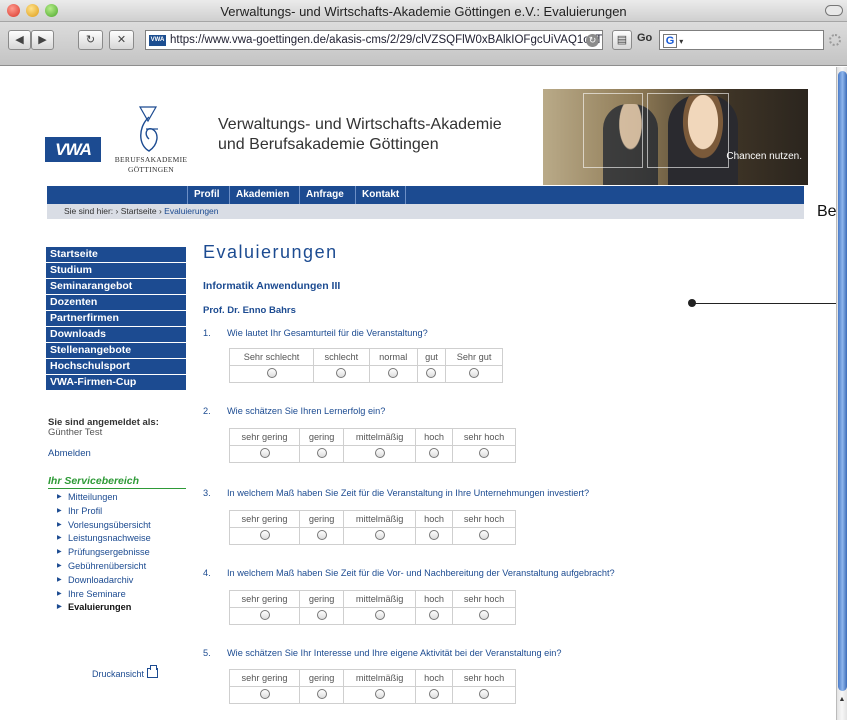  I want to click on service-item-leistungsnachweise: ▶ Leistungsnachweise, so click(124, 539).